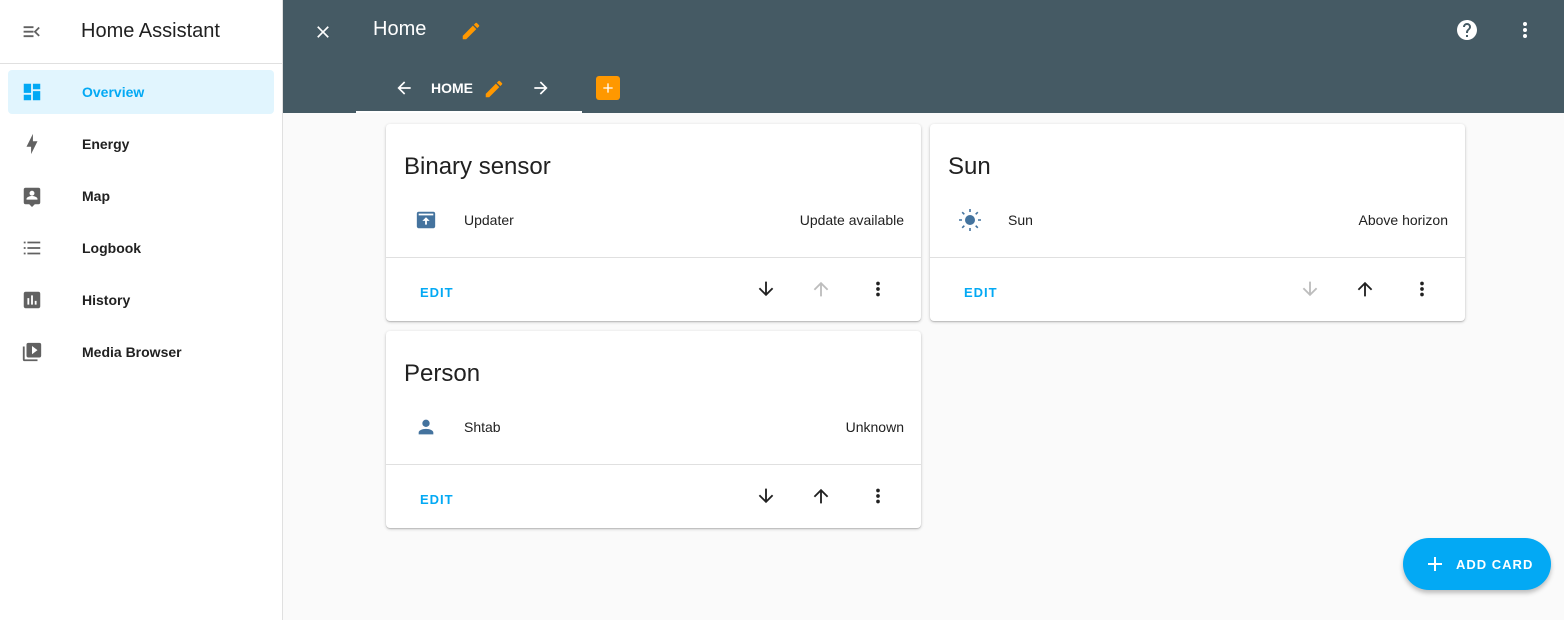  Describe the element at coordinates (969, 166) in the screenshot. I see `card-title: Sun` at that location.